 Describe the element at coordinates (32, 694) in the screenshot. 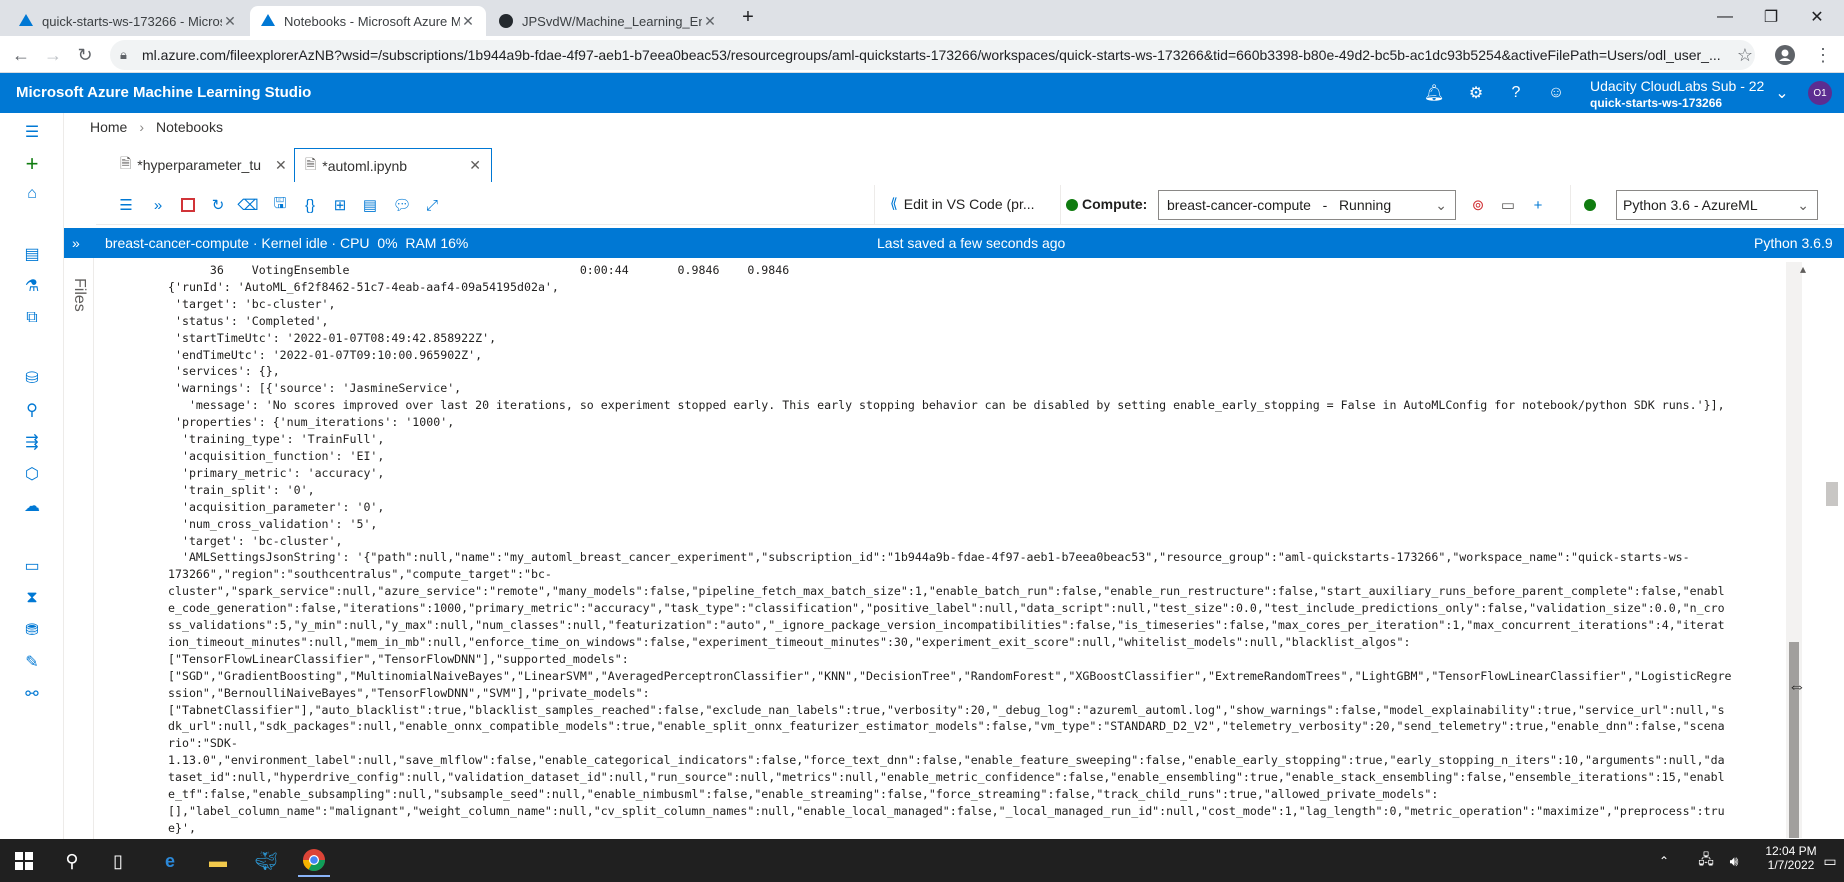

I see `linked-services-icon: ⚯` at that location.